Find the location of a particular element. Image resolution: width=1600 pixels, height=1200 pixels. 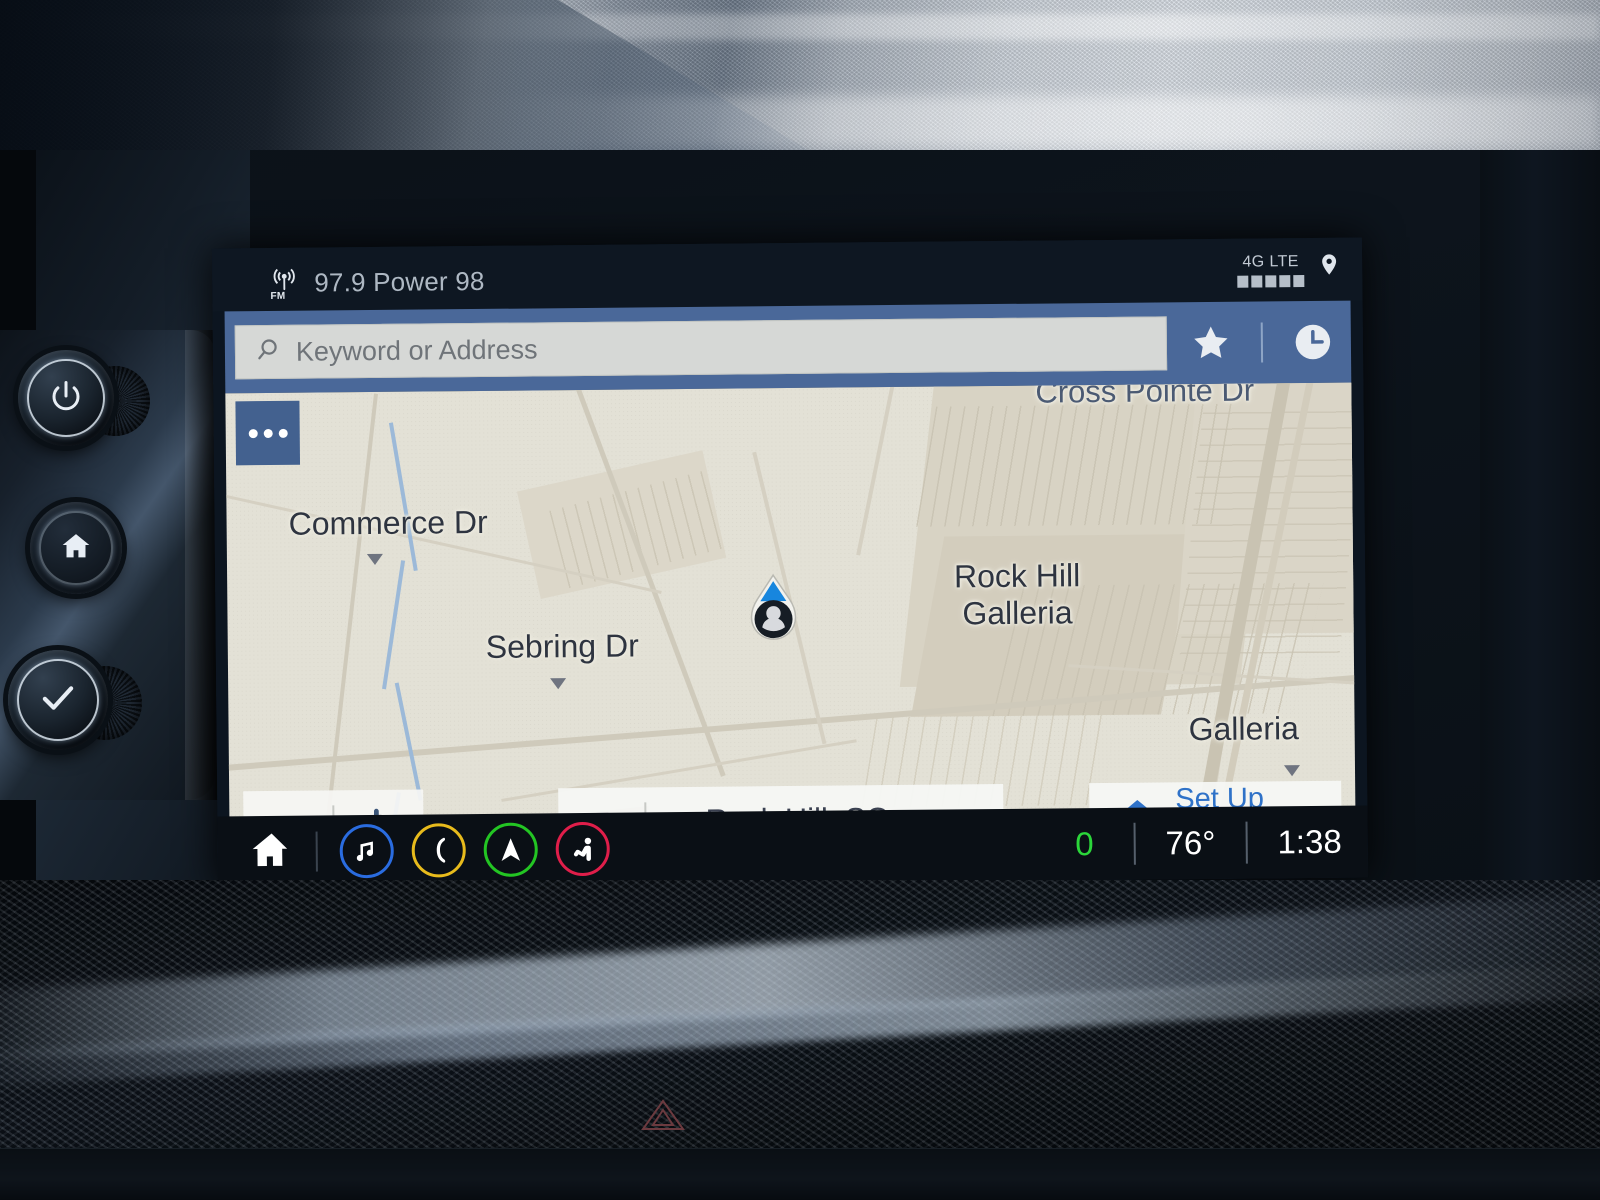

map-label-sebring: Sebring Dr is located at coordinates (562, 646).